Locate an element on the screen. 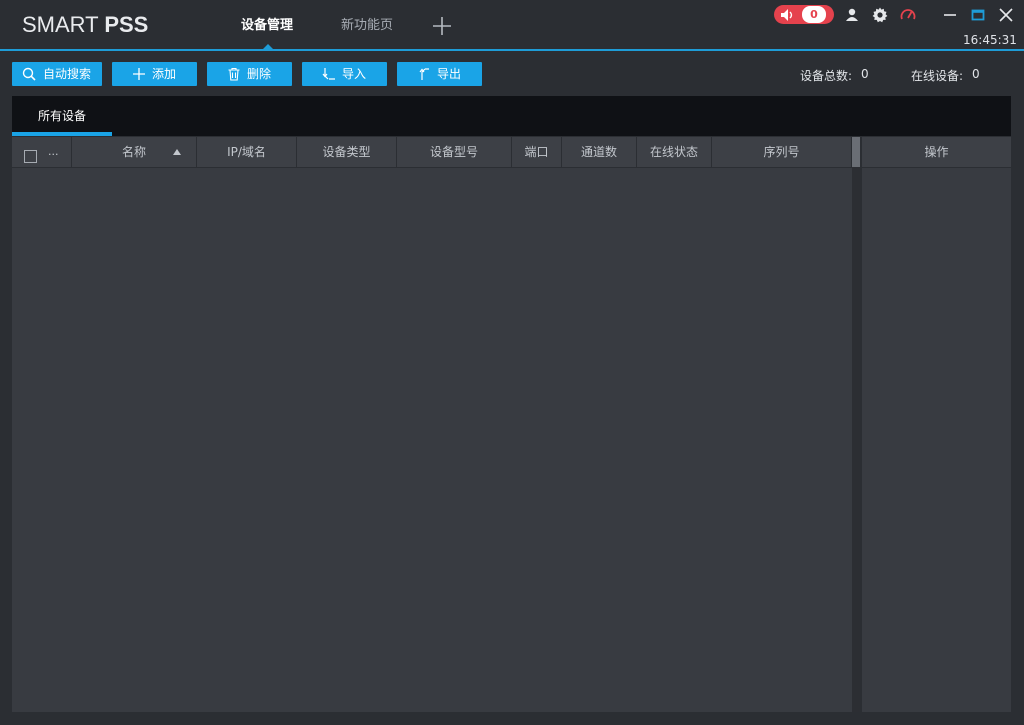 The width and height of the screenshot is (1024, 725). gear-icon is located at coordinates (880, 15).